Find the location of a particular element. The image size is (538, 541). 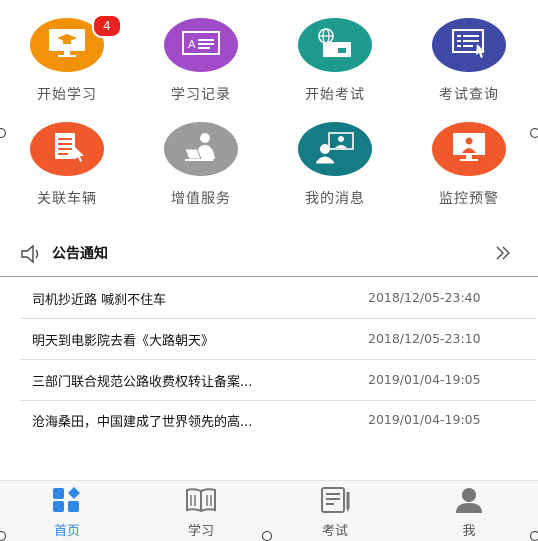

start-study-circle: 4 is located at coordinates (76, 43).